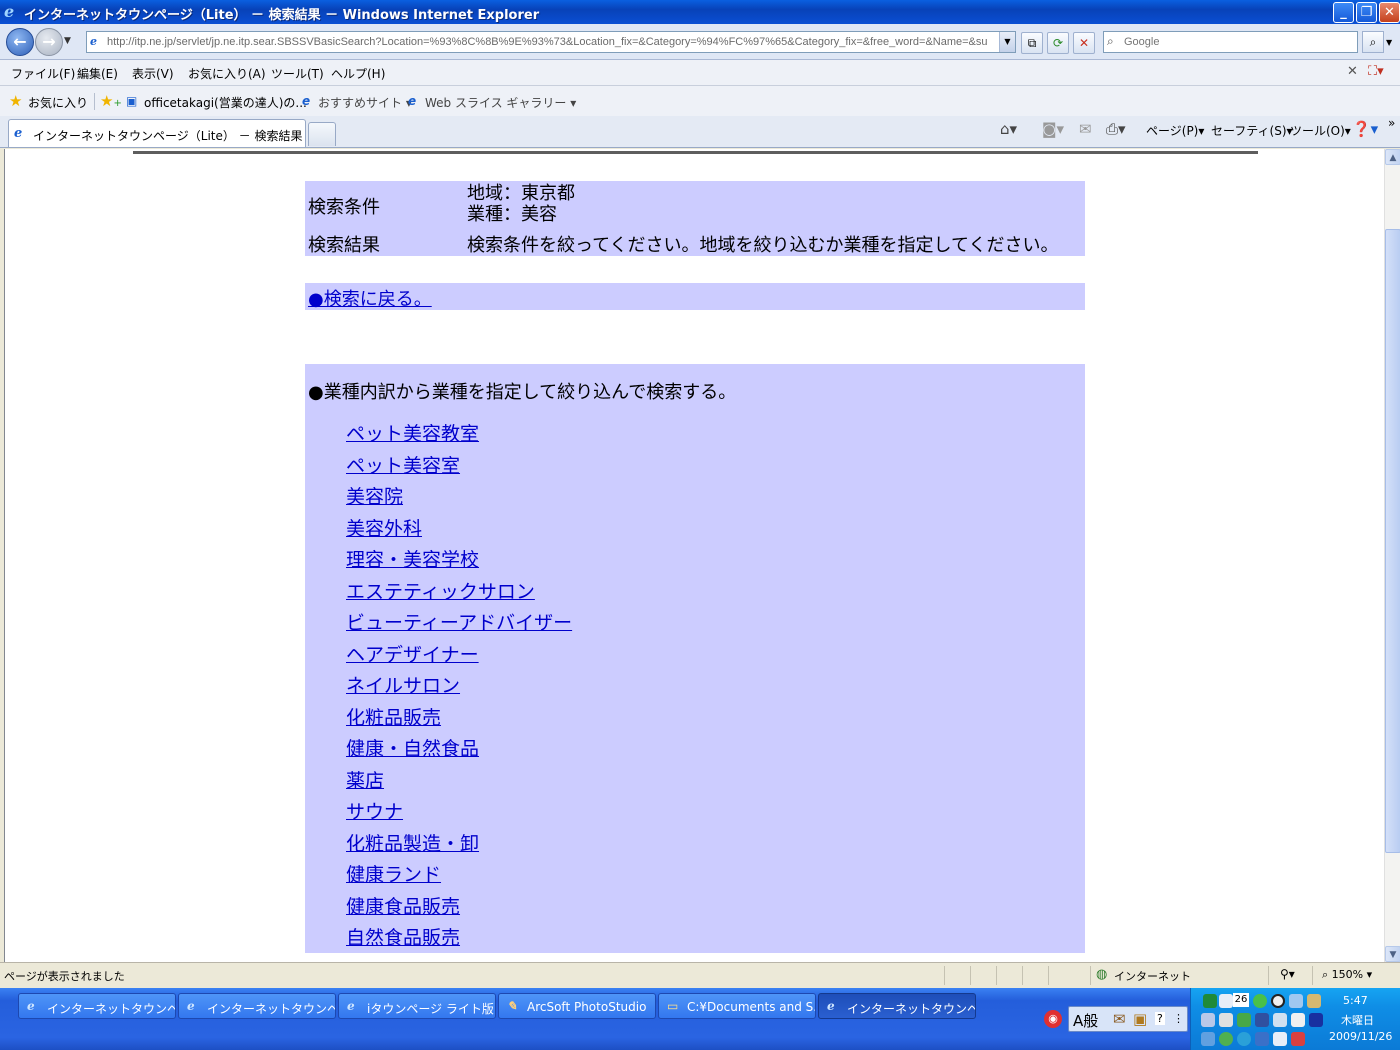 This screenshot has width=1400, height=1050. I want to click on back-to-search-link: ●検索に戻る。, so click(370, 298).